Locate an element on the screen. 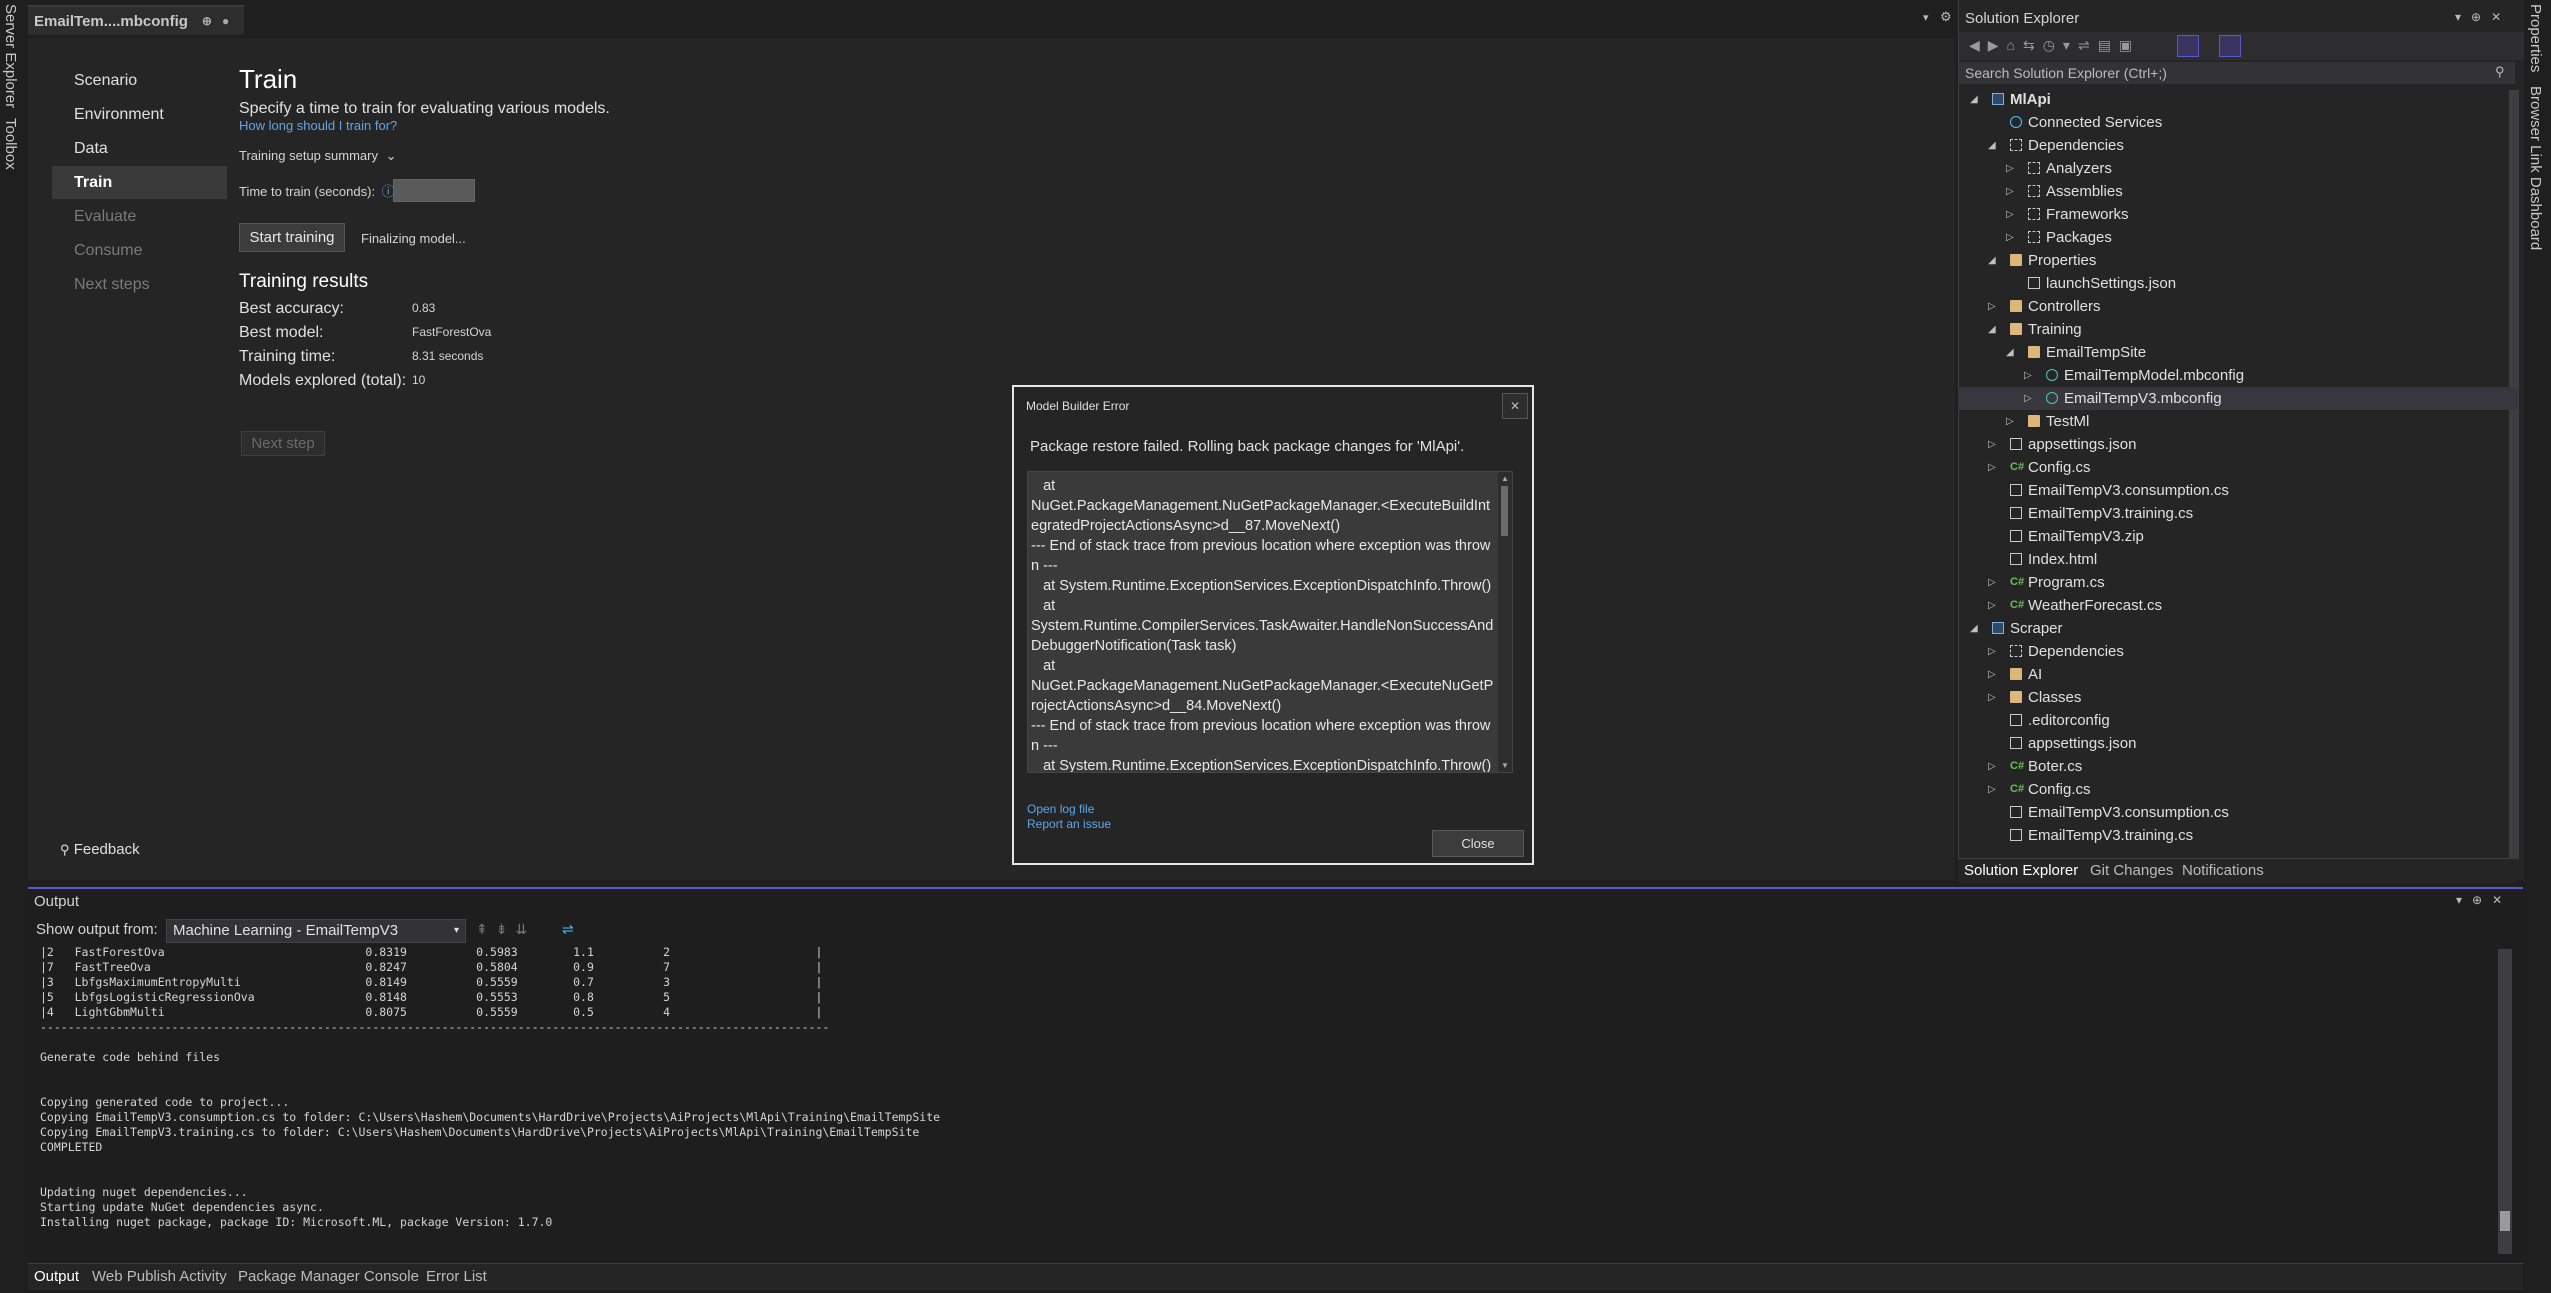  output-window-controls: ▾⊕✕ is located at coordinates (2484, 900).